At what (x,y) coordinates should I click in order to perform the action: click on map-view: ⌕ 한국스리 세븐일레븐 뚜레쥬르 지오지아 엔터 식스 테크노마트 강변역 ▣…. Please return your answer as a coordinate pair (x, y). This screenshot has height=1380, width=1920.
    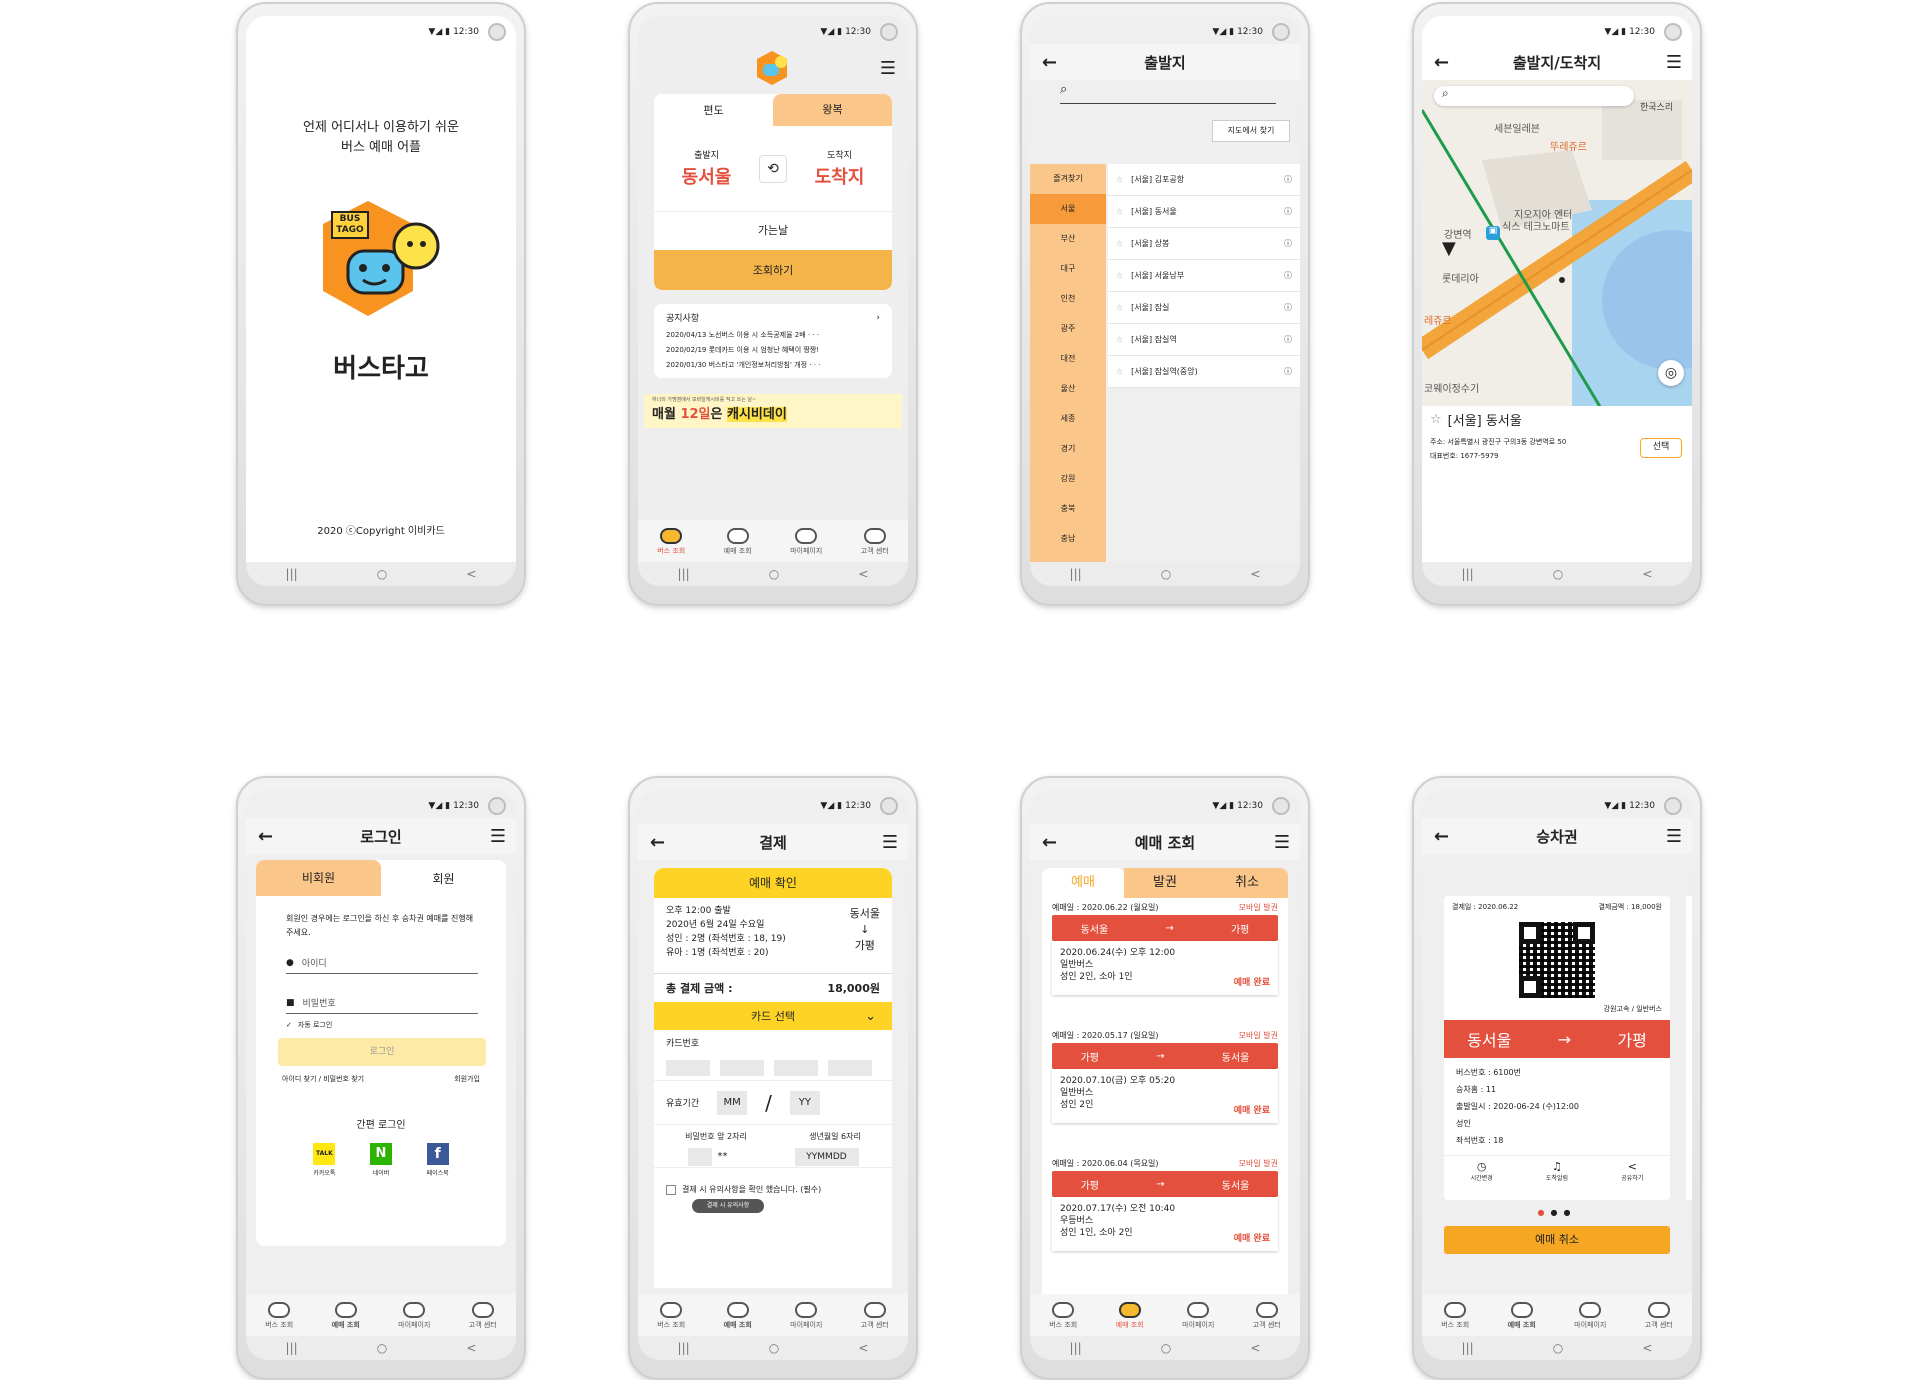
    Looking at the image, I should click on (1557, 243).